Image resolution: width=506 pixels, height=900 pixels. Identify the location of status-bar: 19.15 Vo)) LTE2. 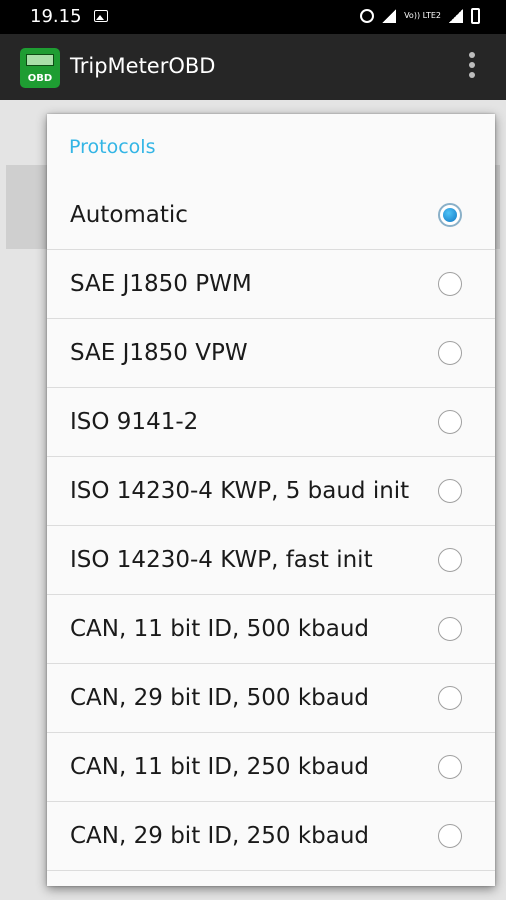
(253, 17).